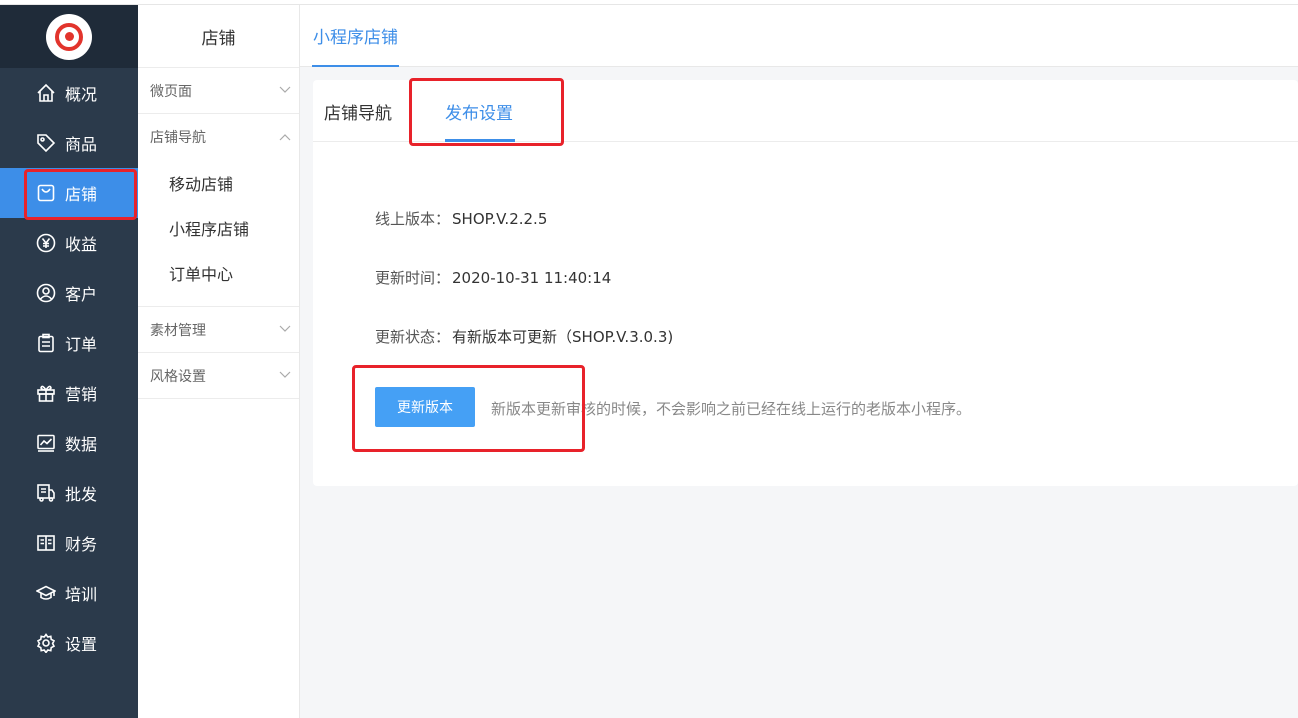 The image size is (1298, 718). I want to click on online-version-label: 线上版本：, so click(413, 219).